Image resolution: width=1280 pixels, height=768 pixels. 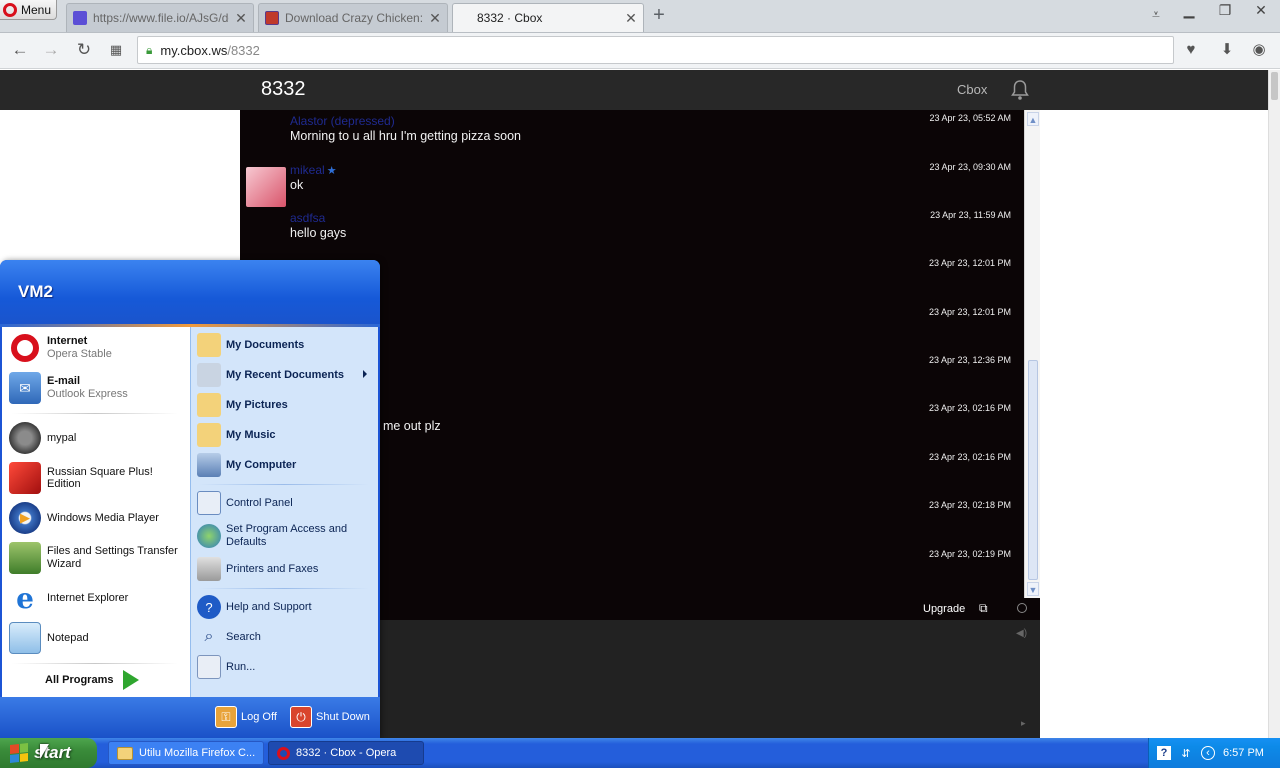 What do you see at coordinates (98, 388) in the screenshot?
I see `pinned-email: ✉ E-mail Outlook Express` at bounding box center [98, 388].